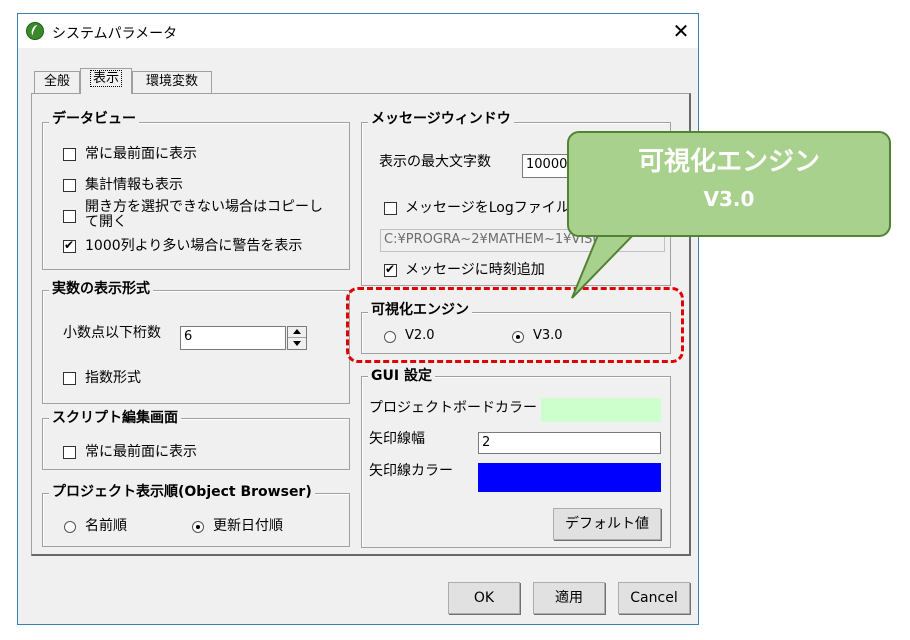 The width and height of the screenshot is (910, 640). Describe the element at coordinates (70, 527) in the screenshot. I see `sort-name-radio` at that location.